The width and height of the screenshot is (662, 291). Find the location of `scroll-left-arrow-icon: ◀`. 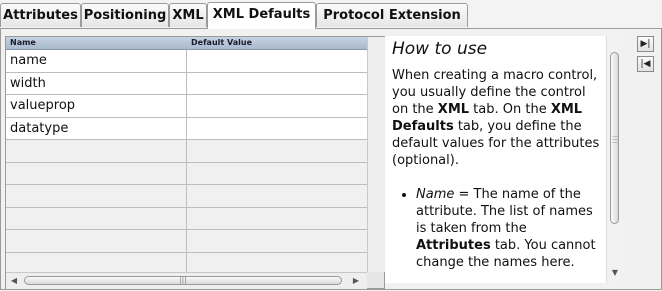

scroll-left-arrow-icon: ◀ is located at coordinates (14, 281).